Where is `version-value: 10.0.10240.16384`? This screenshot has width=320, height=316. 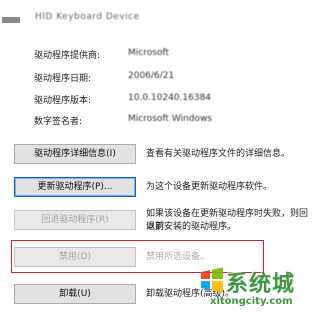
version-value: 10.0.10240.16384 is located at coordinates (170, 98).